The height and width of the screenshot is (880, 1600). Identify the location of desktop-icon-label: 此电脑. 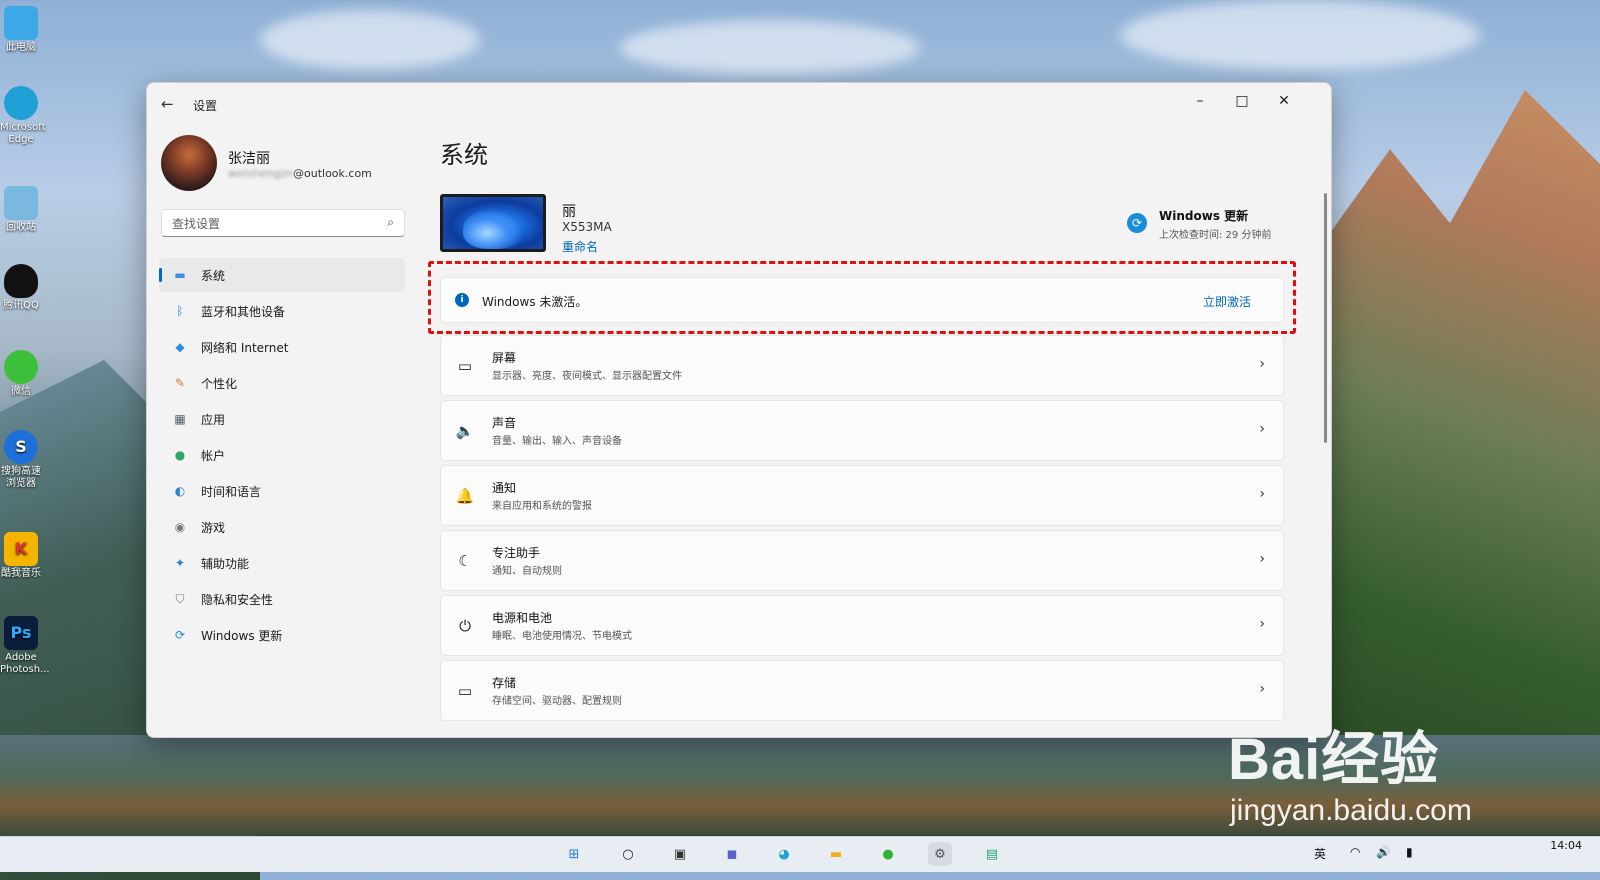
(21, 47).